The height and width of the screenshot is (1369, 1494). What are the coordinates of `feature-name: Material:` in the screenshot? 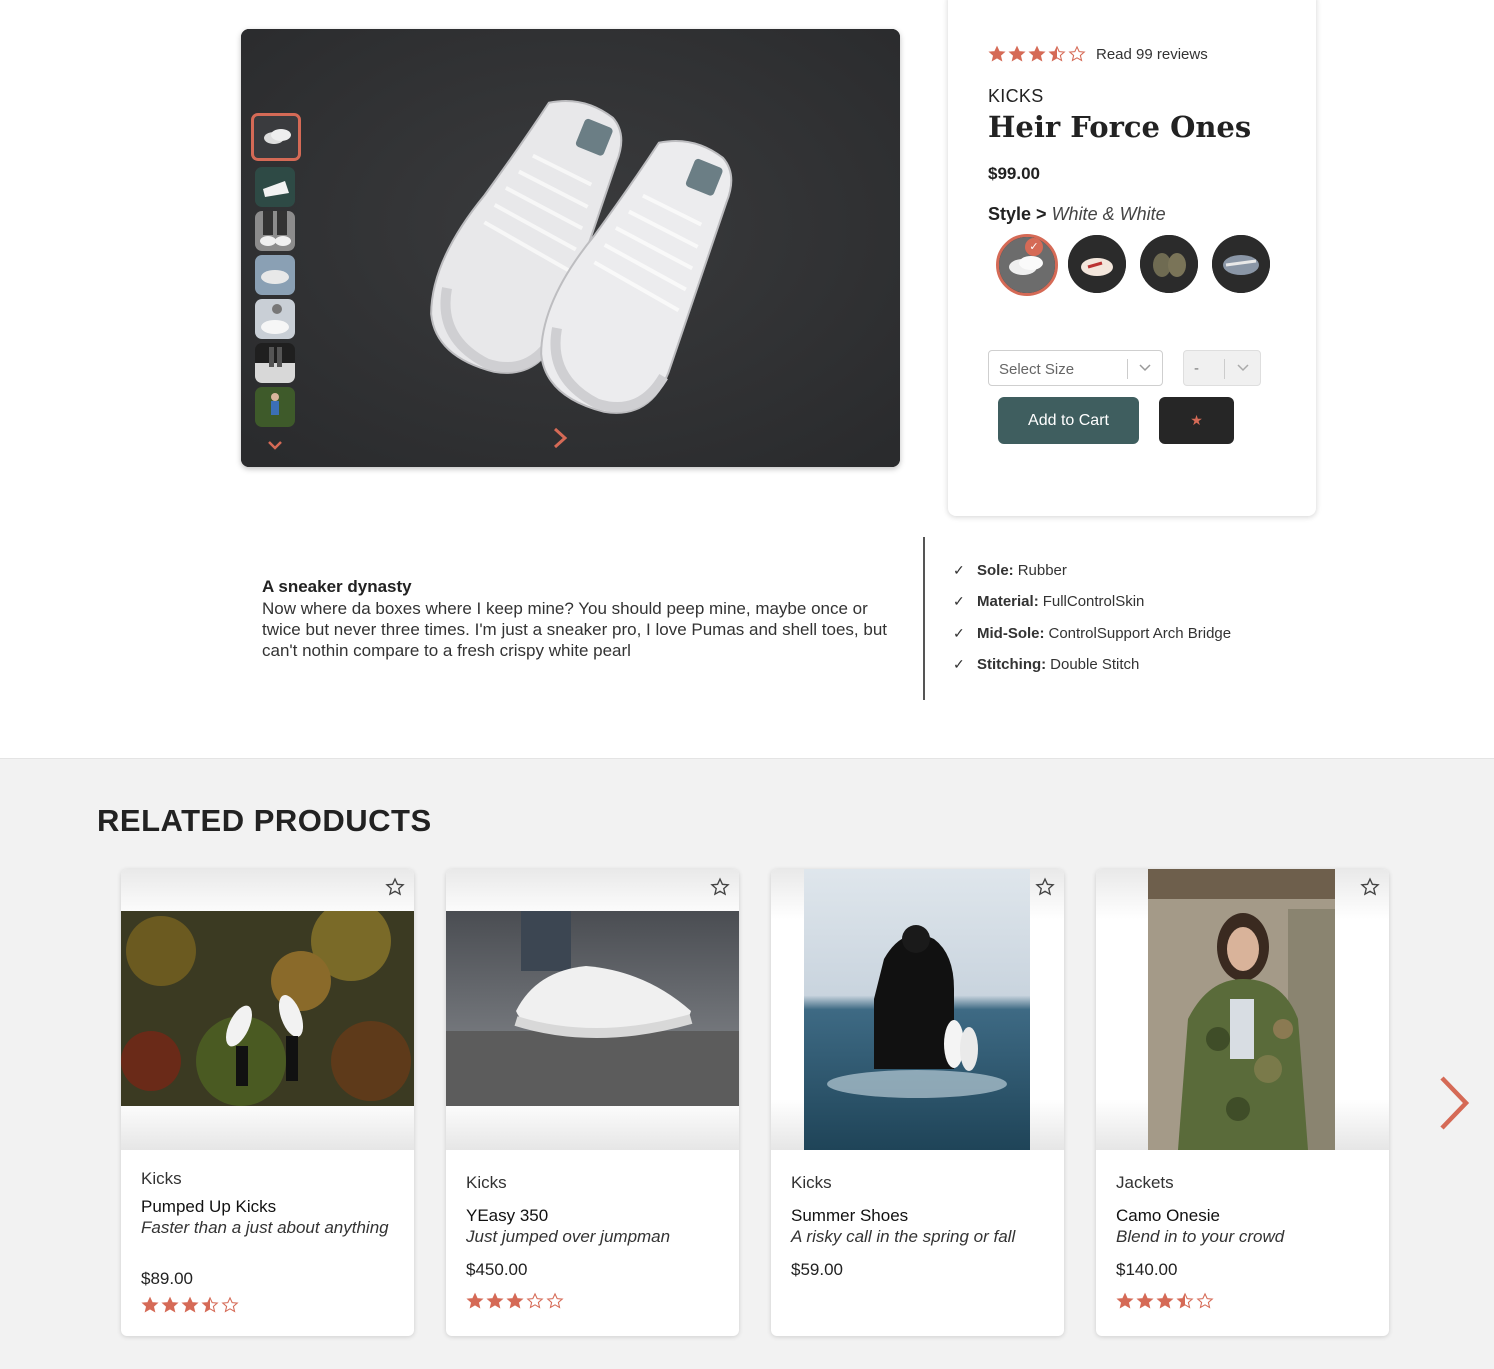 It's located at (1008, 601).